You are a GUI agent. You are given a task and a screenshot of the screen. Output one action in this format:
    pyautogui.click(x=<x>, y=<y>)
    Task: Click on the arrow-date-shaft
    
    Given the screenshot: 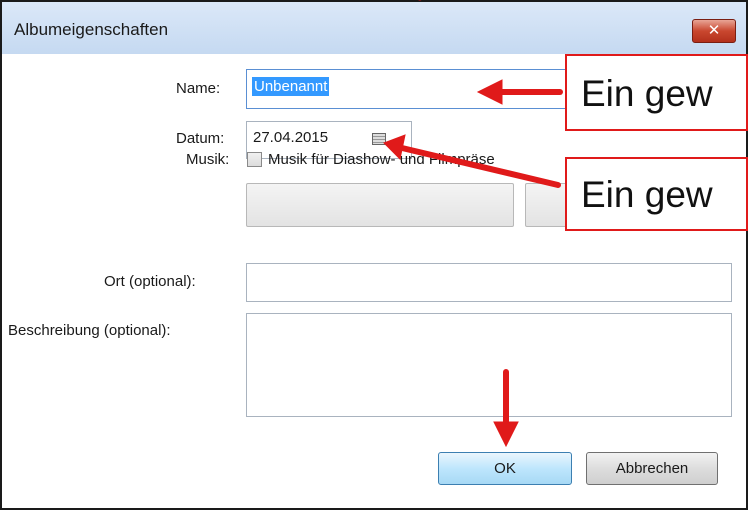 What is the action you would take?
    pyautogui.click(x=480, y=166)
    